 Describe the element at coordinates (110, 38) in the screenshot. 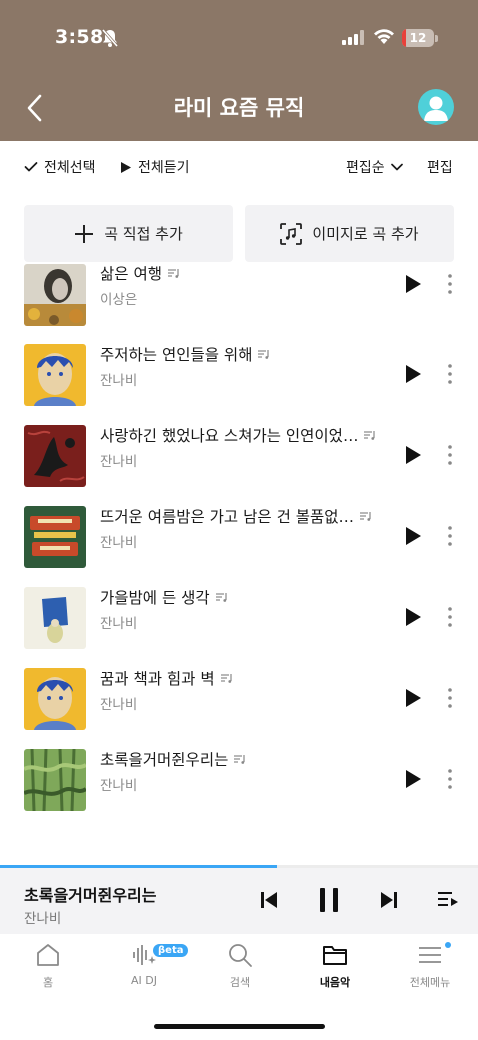

I see `bell-muted-icon` at that location.